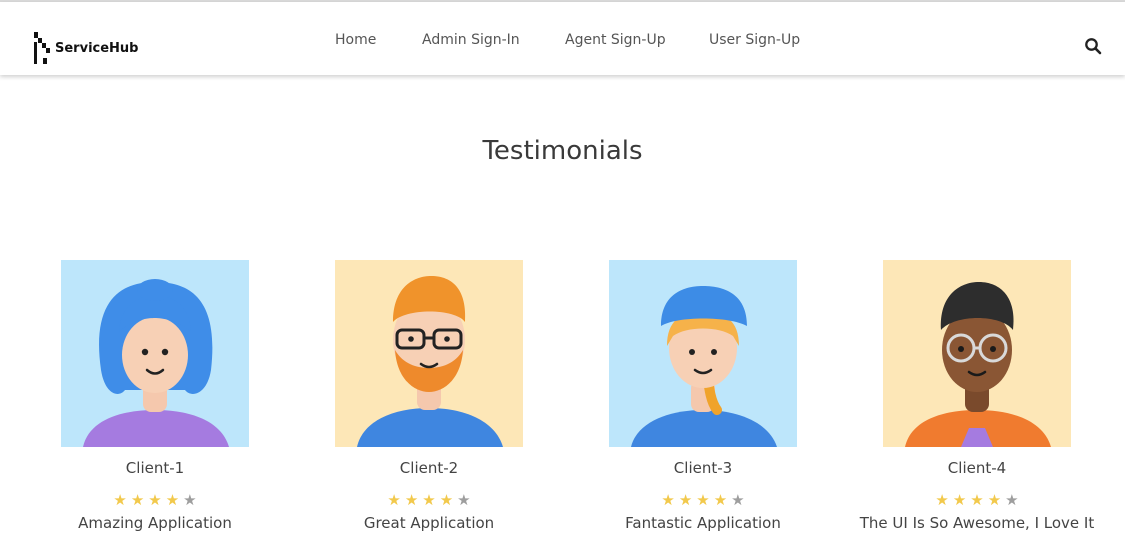  What do you see at coordinates (471, 40) in the screenshot?
I see `nav-admin-sign-in: Admin Sign-In` at bounding box center [471, 40].